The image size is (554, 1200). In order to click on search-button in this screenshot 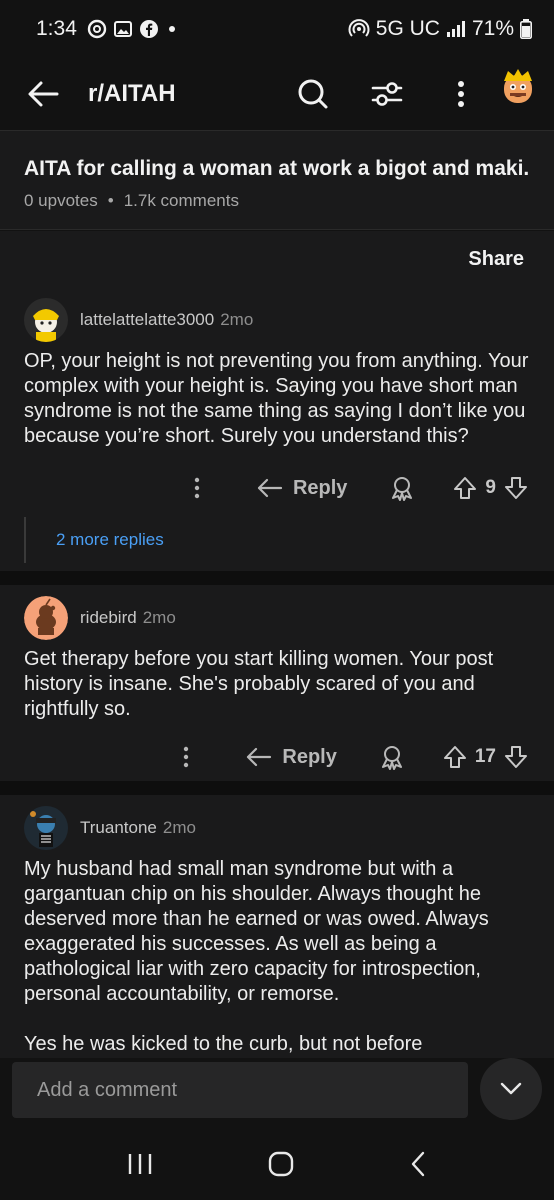, I will do `click(313, 94)`.